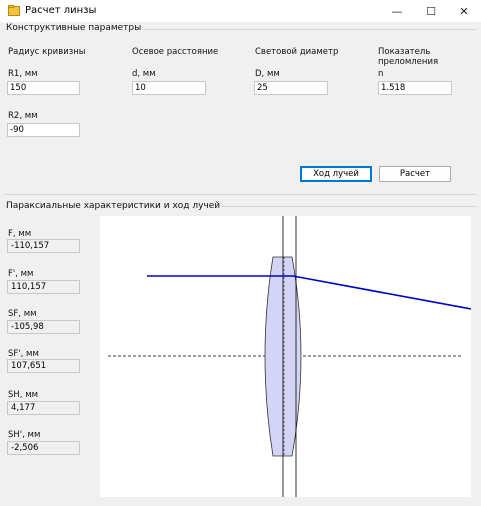 The image size is (481, 506). Describe the element at coordinates (297, 52) in the screenshot. I see `diameter-header: Световой диаметр` at that location.